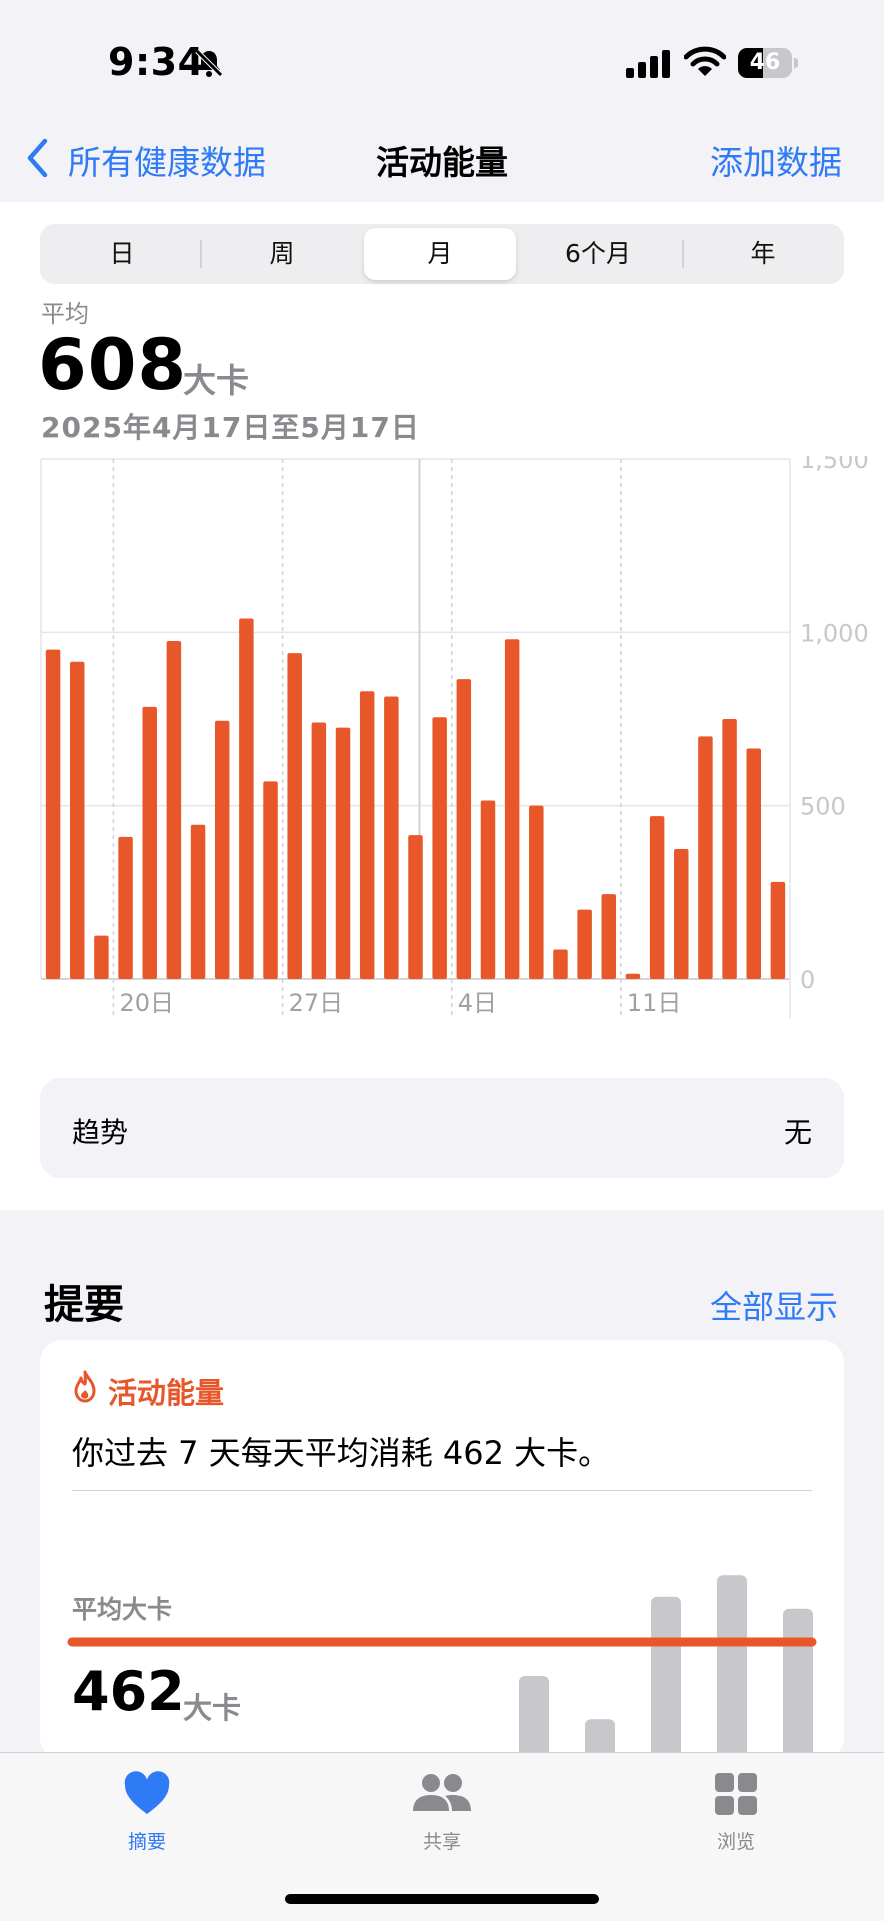  I want to click on wifi-icon, so click(705, 61).